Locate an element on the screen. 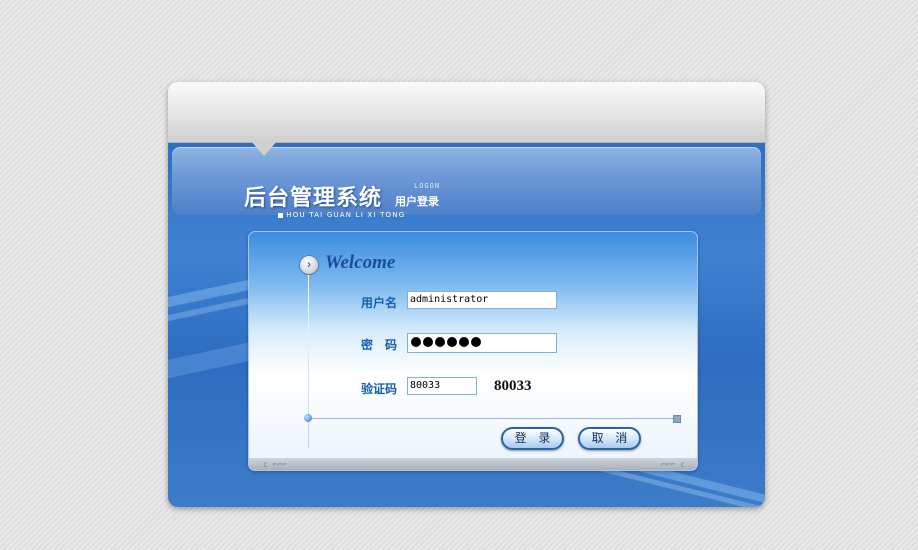  panel-top-bar is located at coordinates (466, 112).